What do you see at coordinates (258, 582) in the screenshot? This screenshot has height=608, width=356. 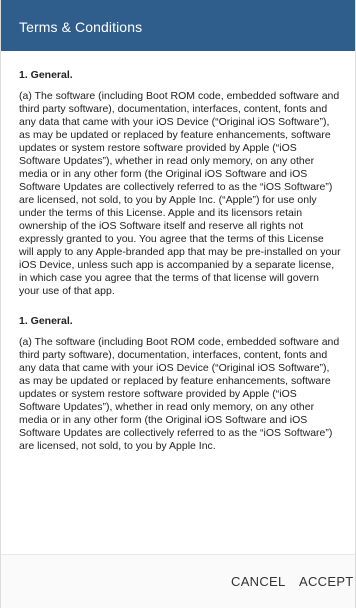 I see `cancel-button: CANCEL` at bounding box center [258, 582].